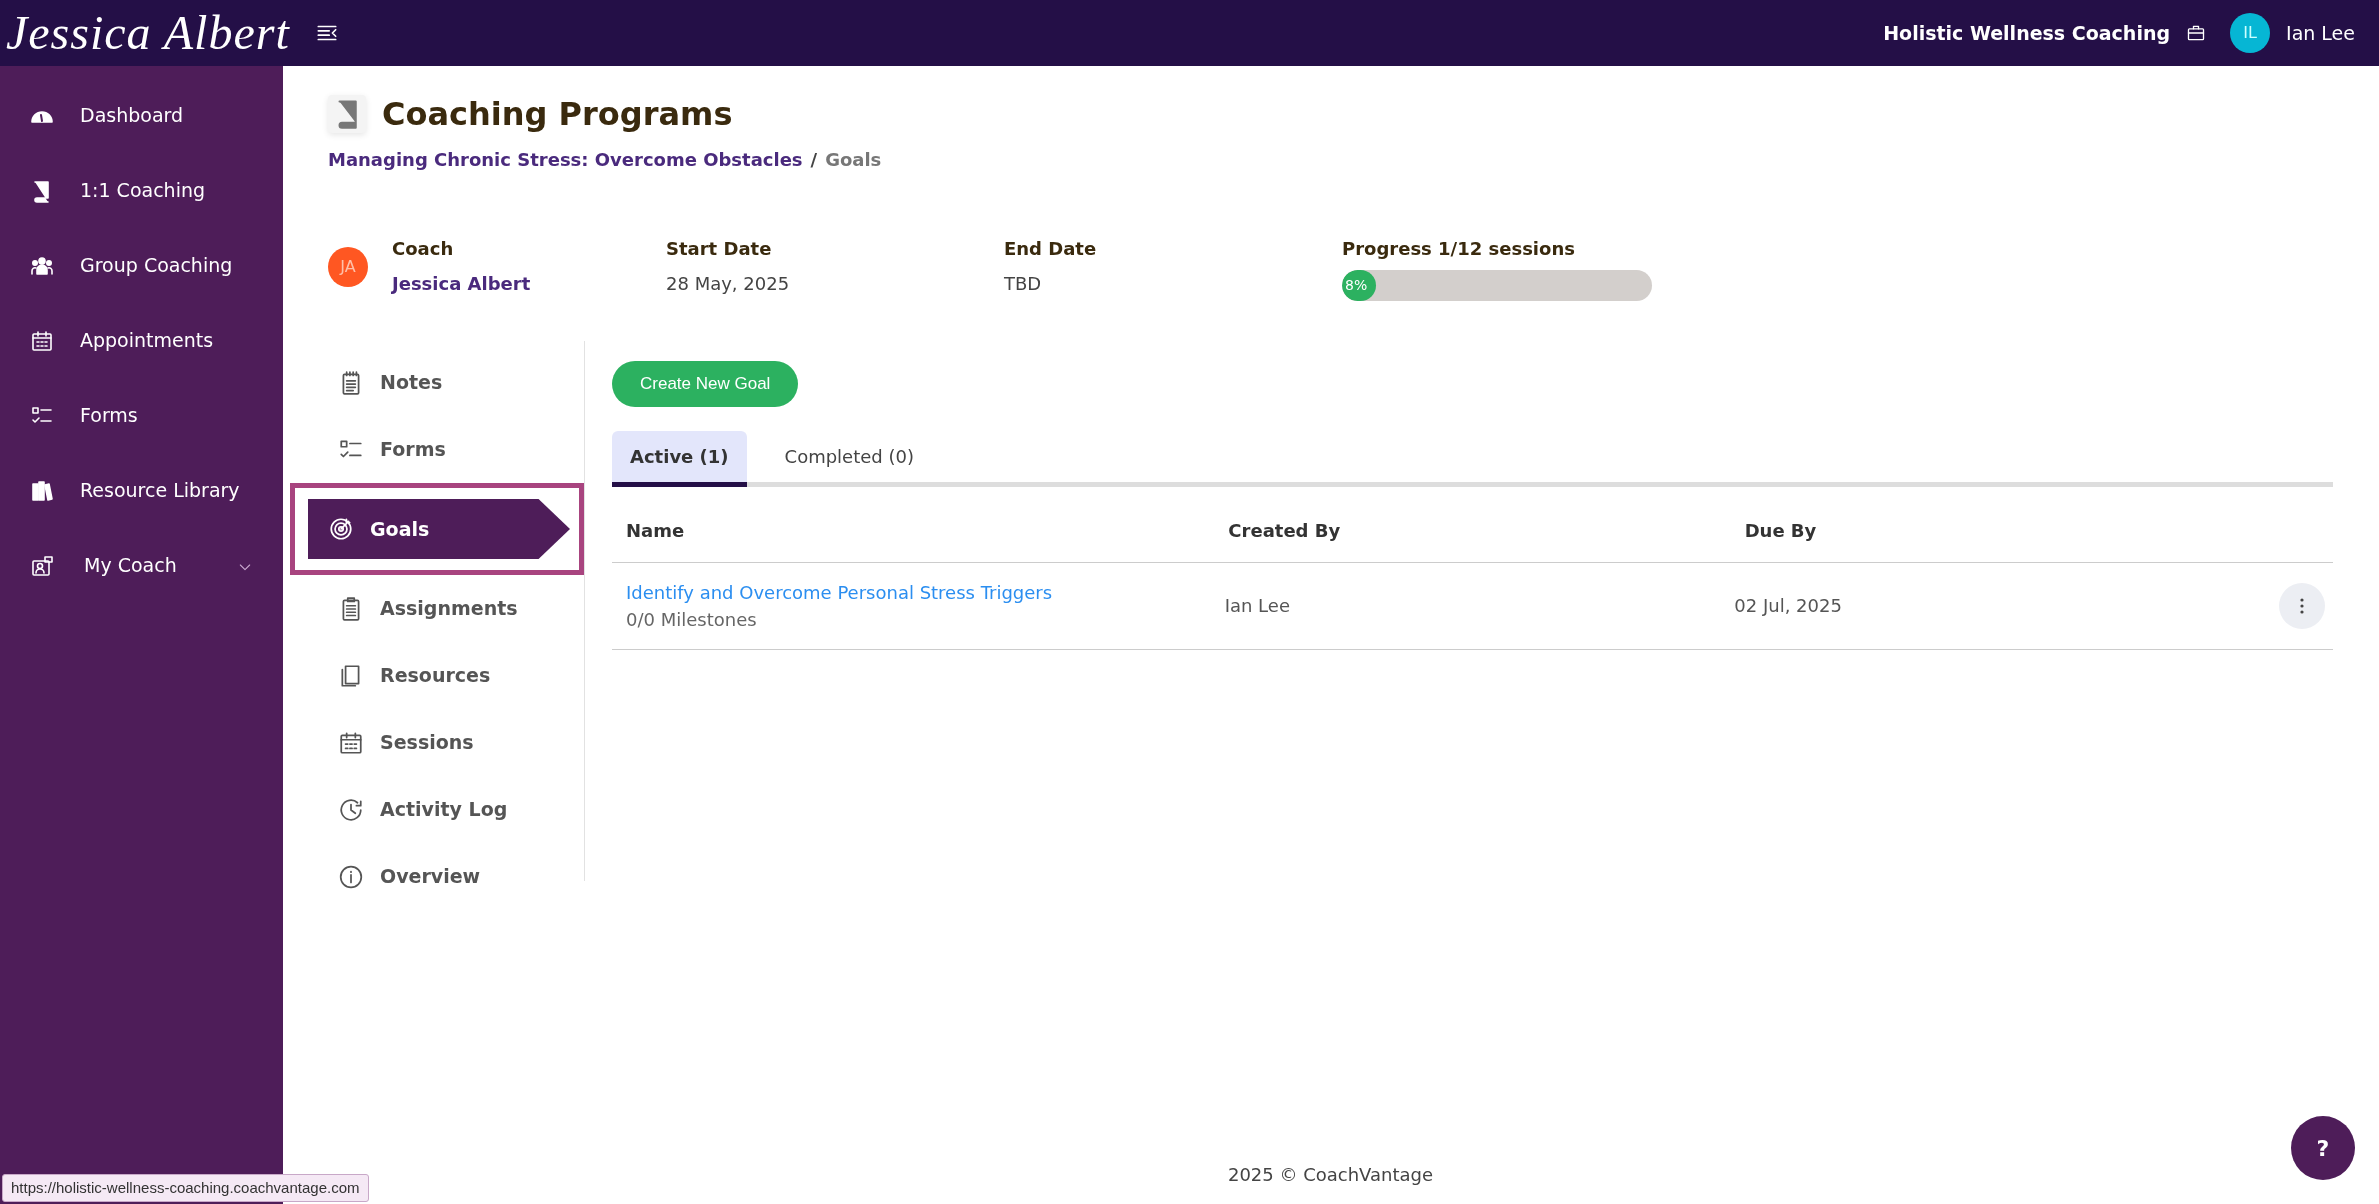 The width and height of the screenshot is (2379, 1204). Describe the element at coordinates (1788, 606) in the screenshot. I see `table-cell-text: 02 Jul, 2025` at that location.